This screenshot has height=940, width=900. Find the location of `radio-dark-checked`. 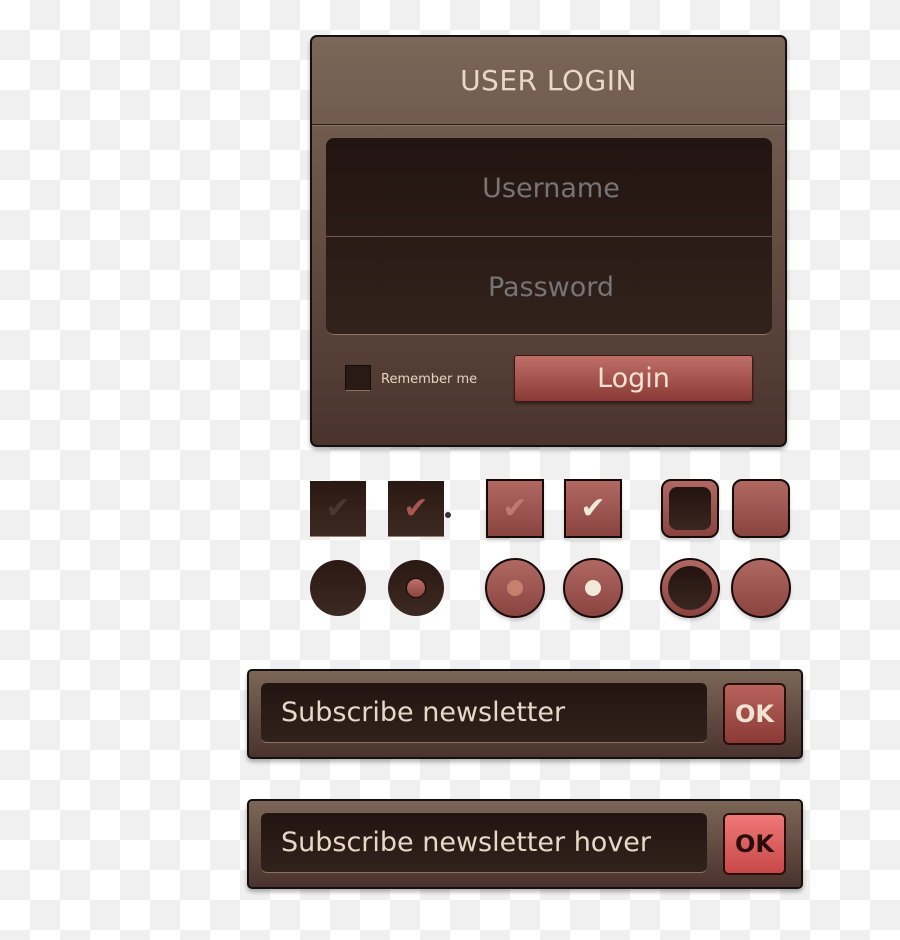

radio-dark-checked is located at coordinates (416, 588).